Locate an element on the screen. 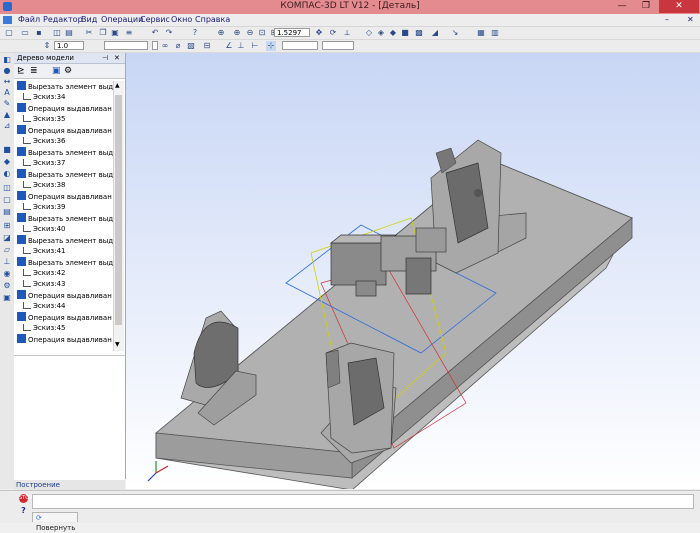 This screenshot has width=700, height=533. panel-axis-icon: ⊥ is located at coordinates (7, 261).